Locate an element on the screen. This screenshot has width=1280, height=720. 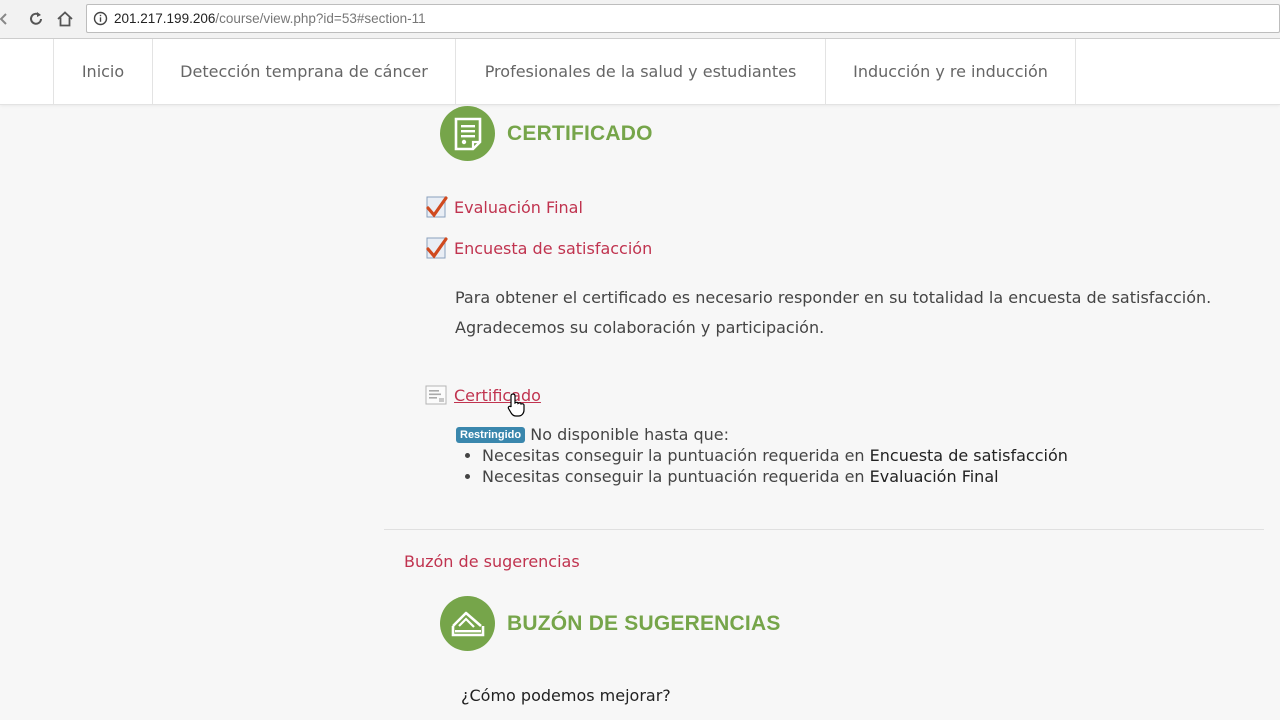
certificado-heading: CERTIFICADO is located at coordinates (546, 133).